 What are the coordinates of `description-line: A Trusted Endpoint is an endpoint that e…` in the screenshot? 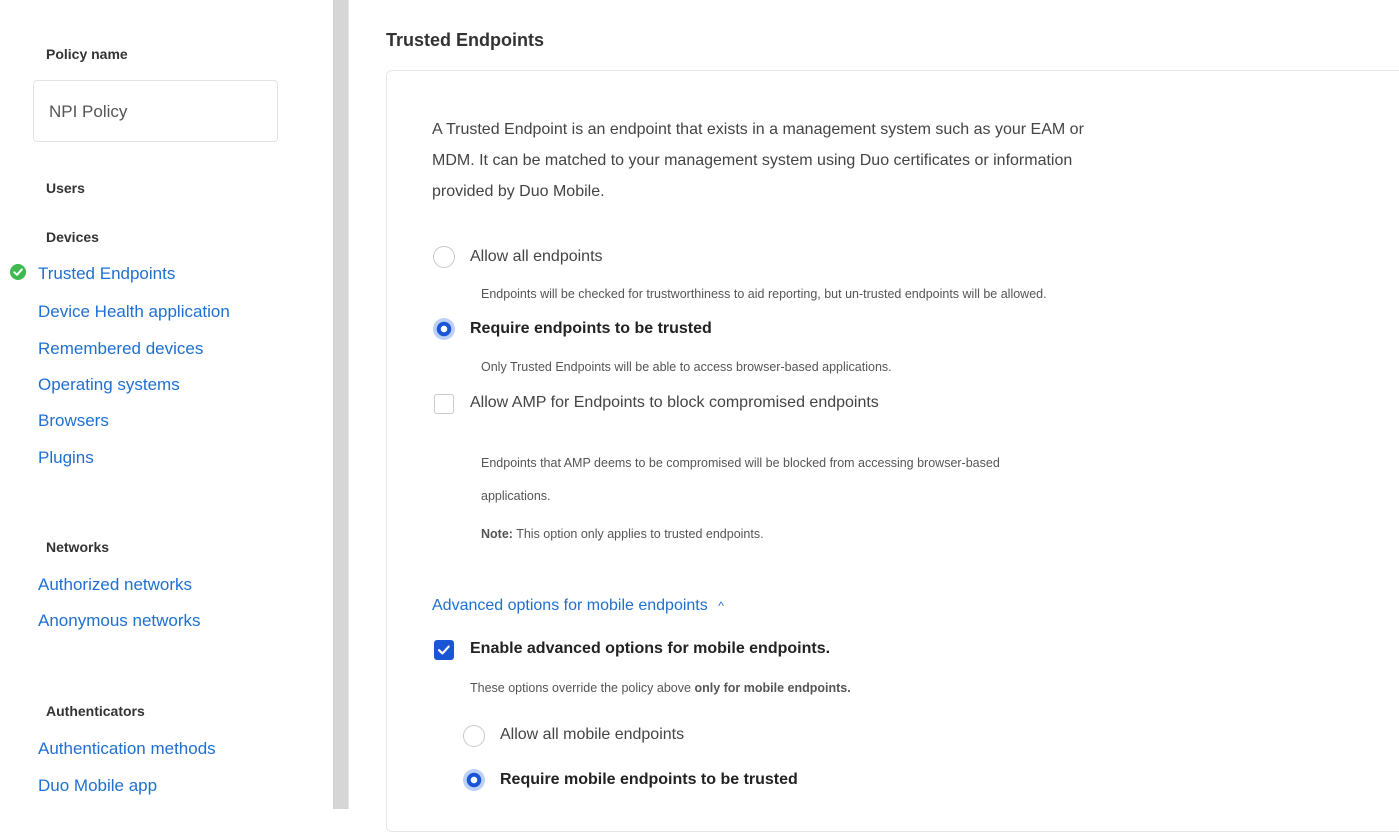 It's located at (758, 129).